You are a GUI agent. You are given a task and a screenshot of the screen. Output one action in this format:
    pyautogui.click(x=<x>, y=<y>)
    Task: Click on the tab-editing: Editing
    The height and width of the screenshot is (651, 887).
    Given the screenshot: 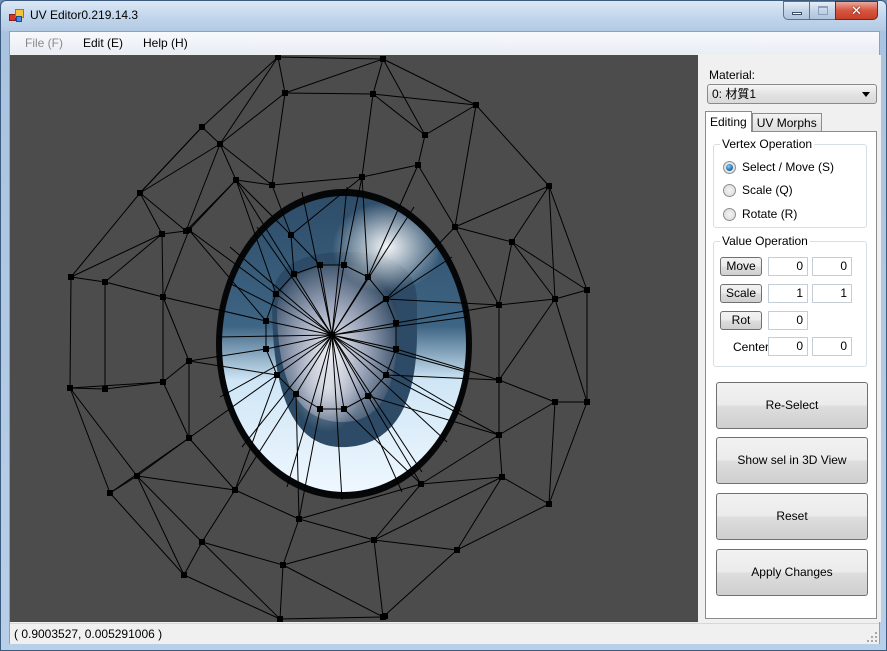 What is the action you would take?
    pyautogui.click(x=728, y=121)
    